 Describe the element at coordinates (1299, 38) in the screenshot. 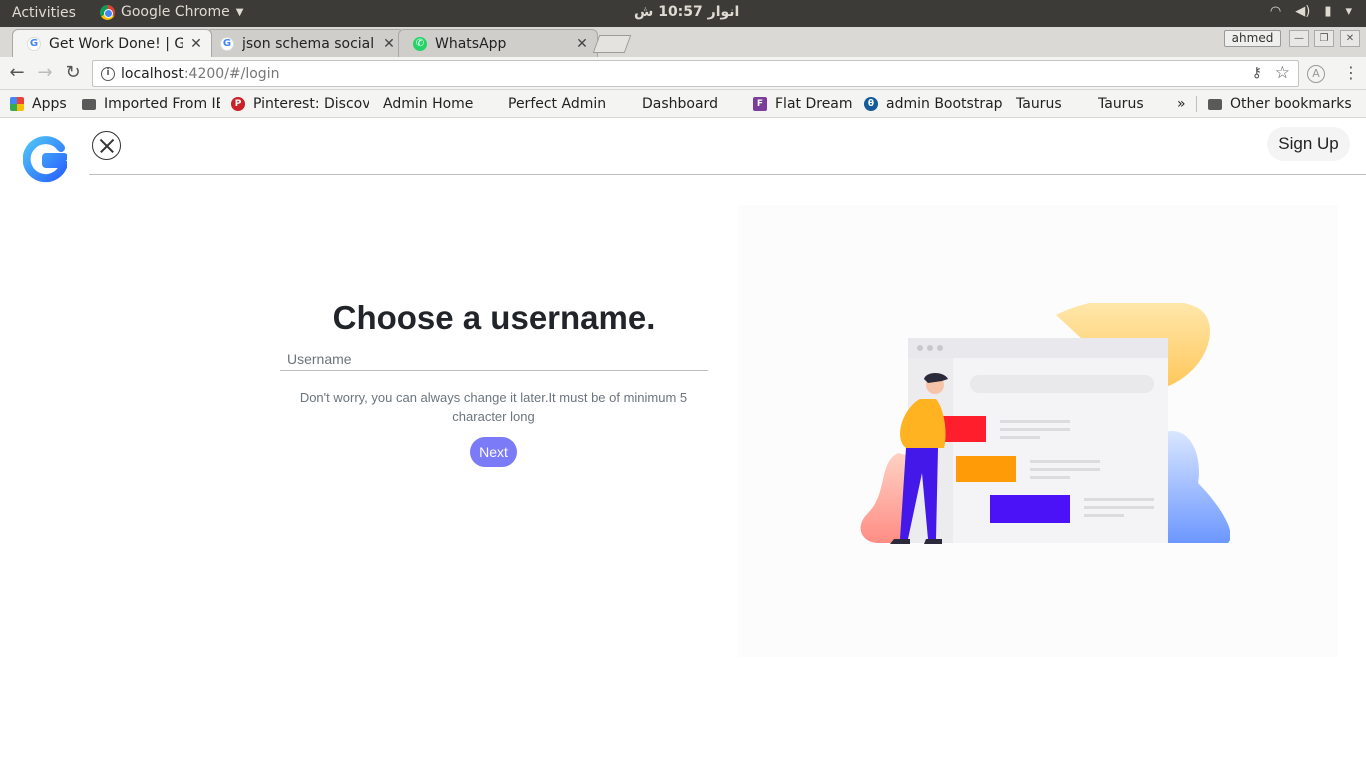

I see `minimize-icon: —` at that location.